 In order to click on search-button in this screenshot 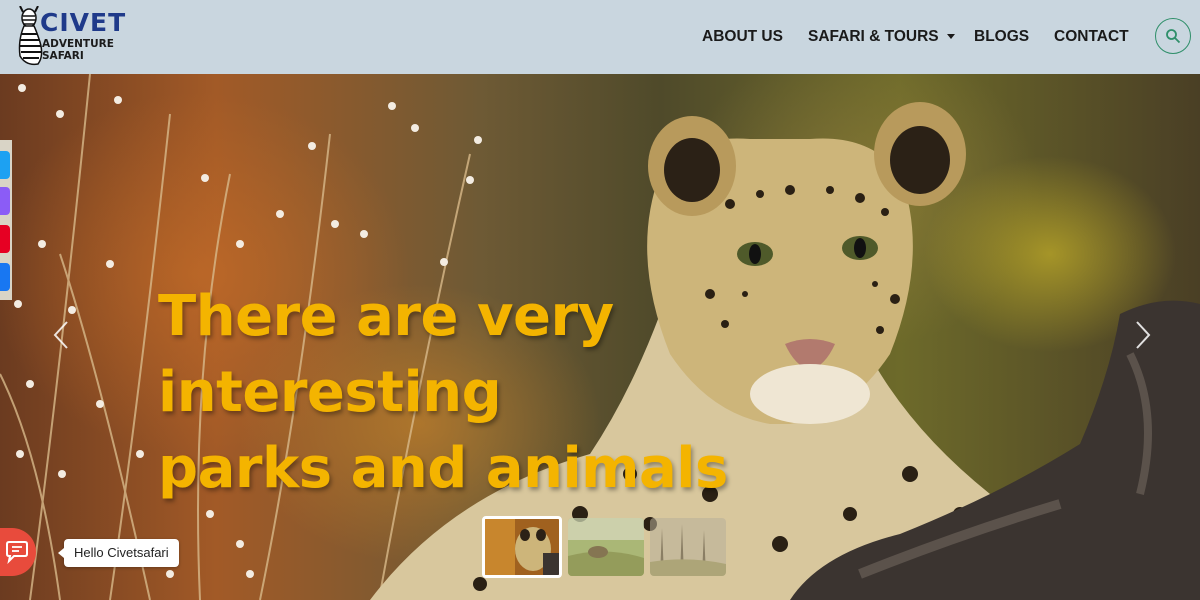, I will do `click(1173, 36)`.